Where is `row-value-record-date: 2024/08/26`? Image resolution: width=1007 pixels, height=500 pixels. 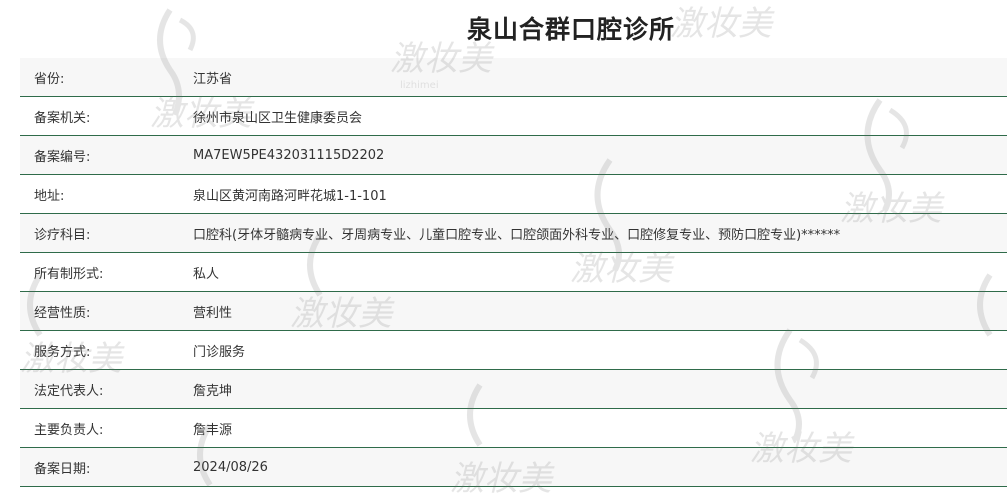
row-value-record-date: 2024/08/26 is located at coordinates (230, 467).